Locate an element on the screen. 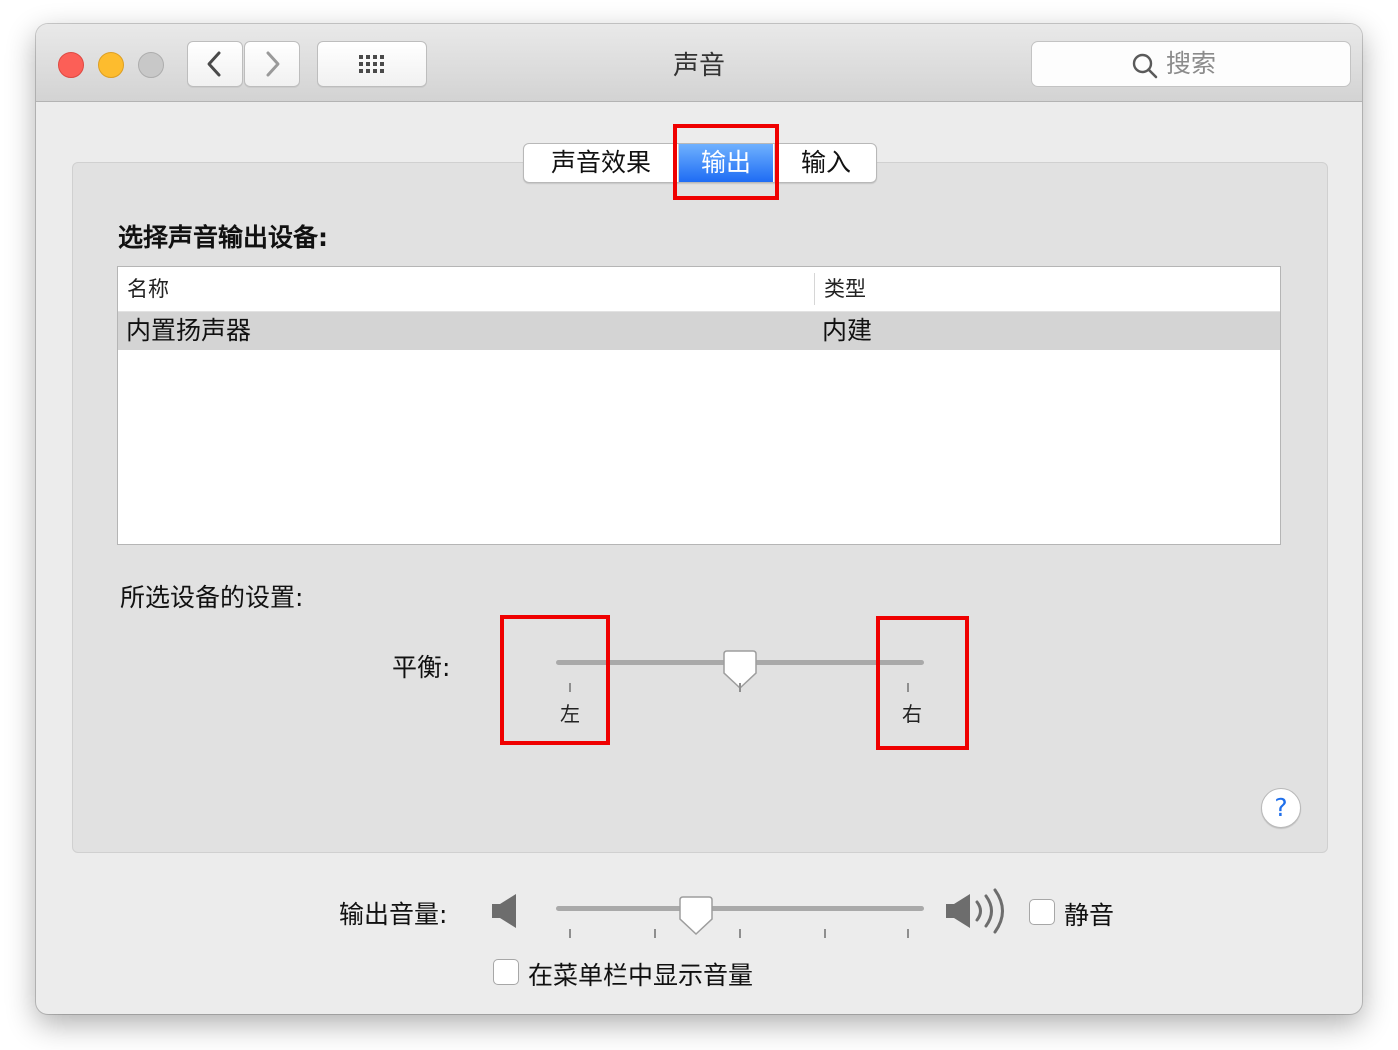  device-name-cell: 内置扬声器 is located at coordinates (189, 330).